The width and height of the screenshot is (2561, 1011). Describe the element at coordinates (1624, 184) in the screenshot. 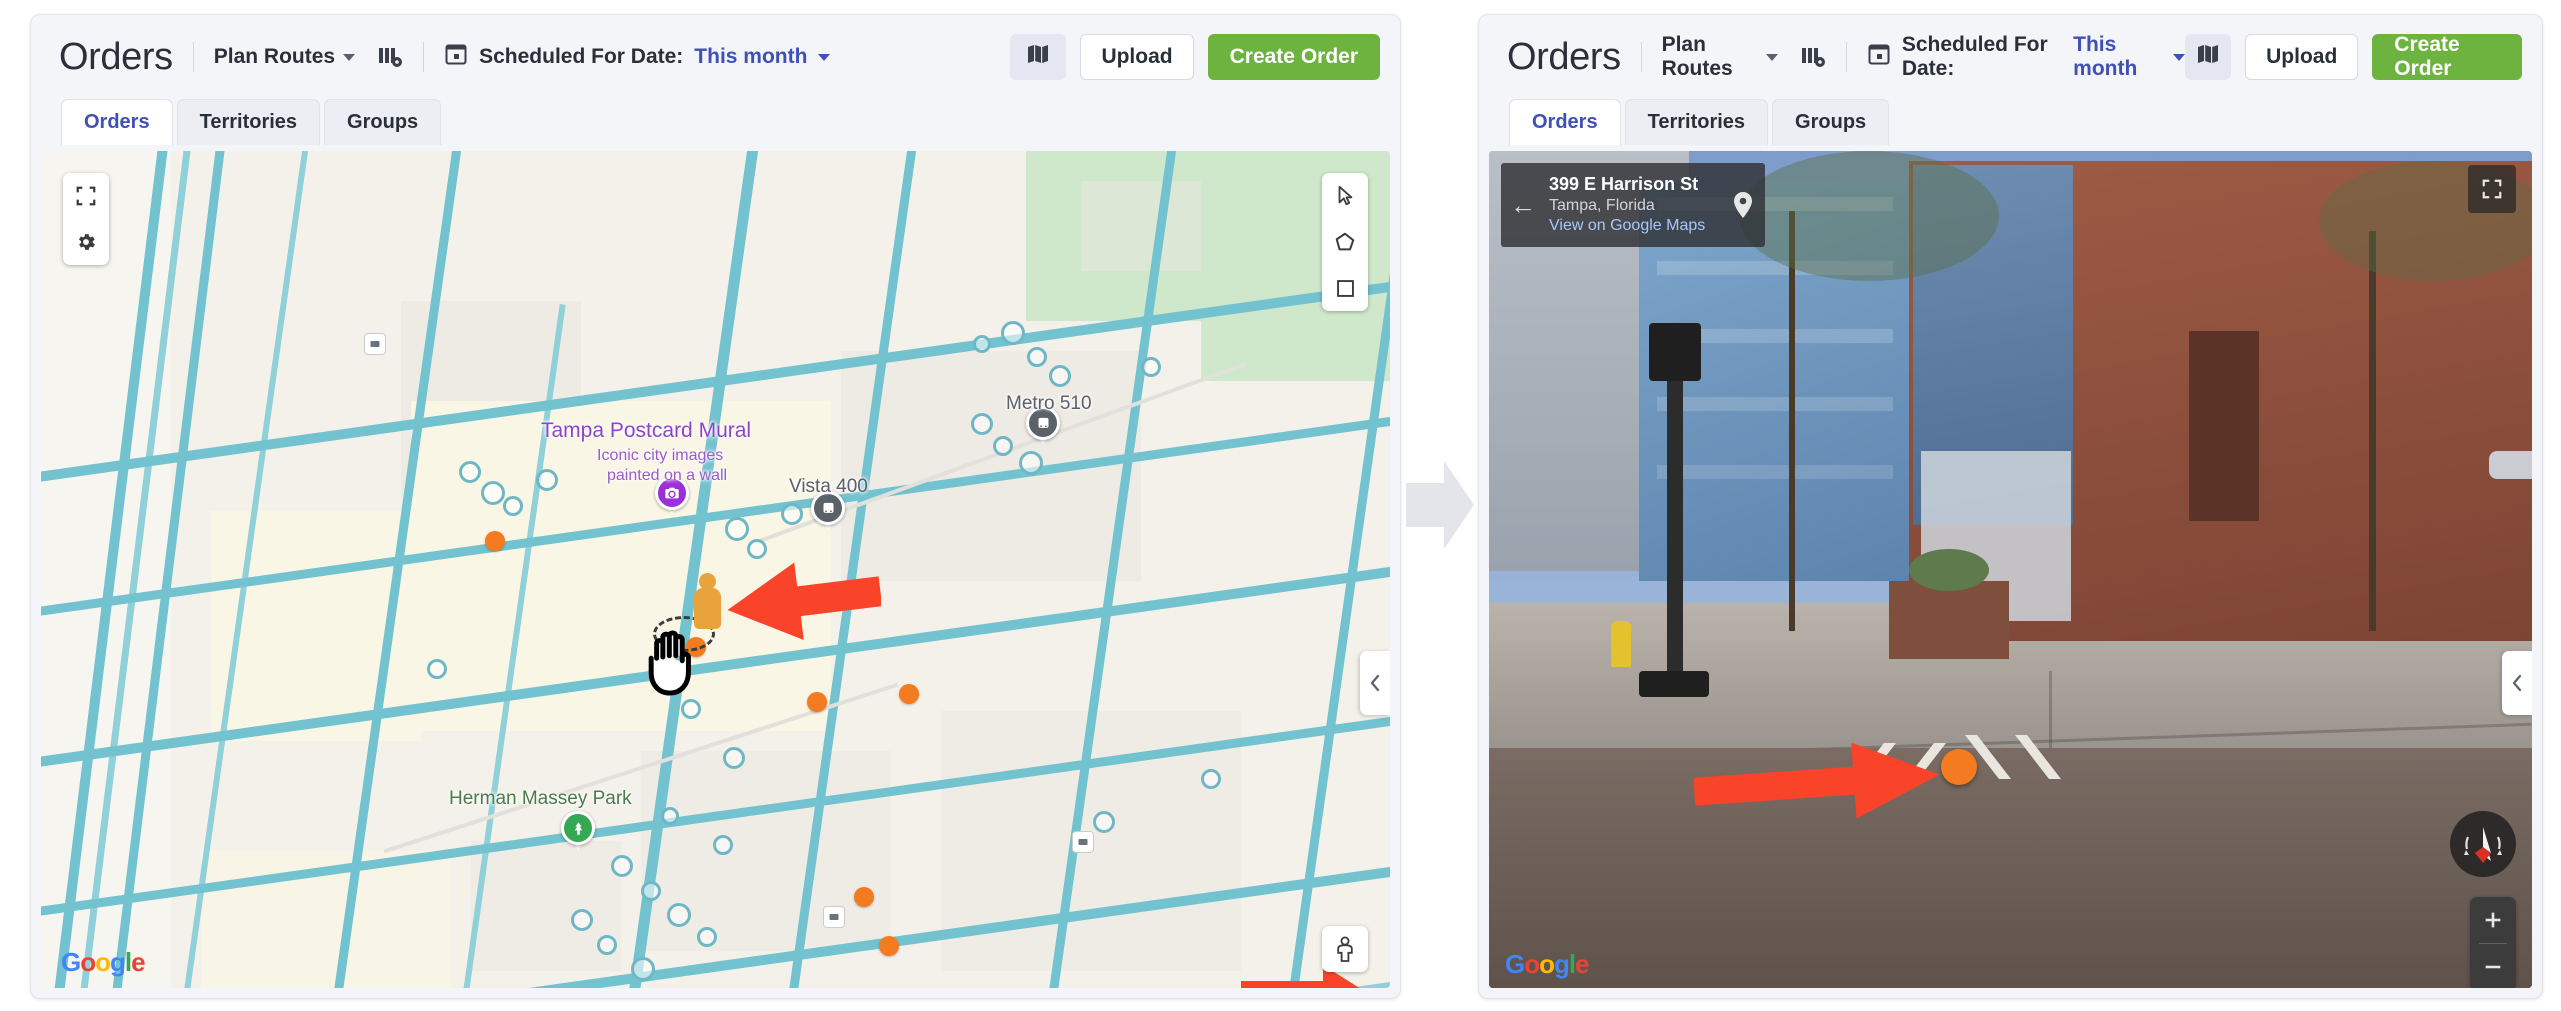

I see `address-line-1: 399 E Harrison St` at that location.